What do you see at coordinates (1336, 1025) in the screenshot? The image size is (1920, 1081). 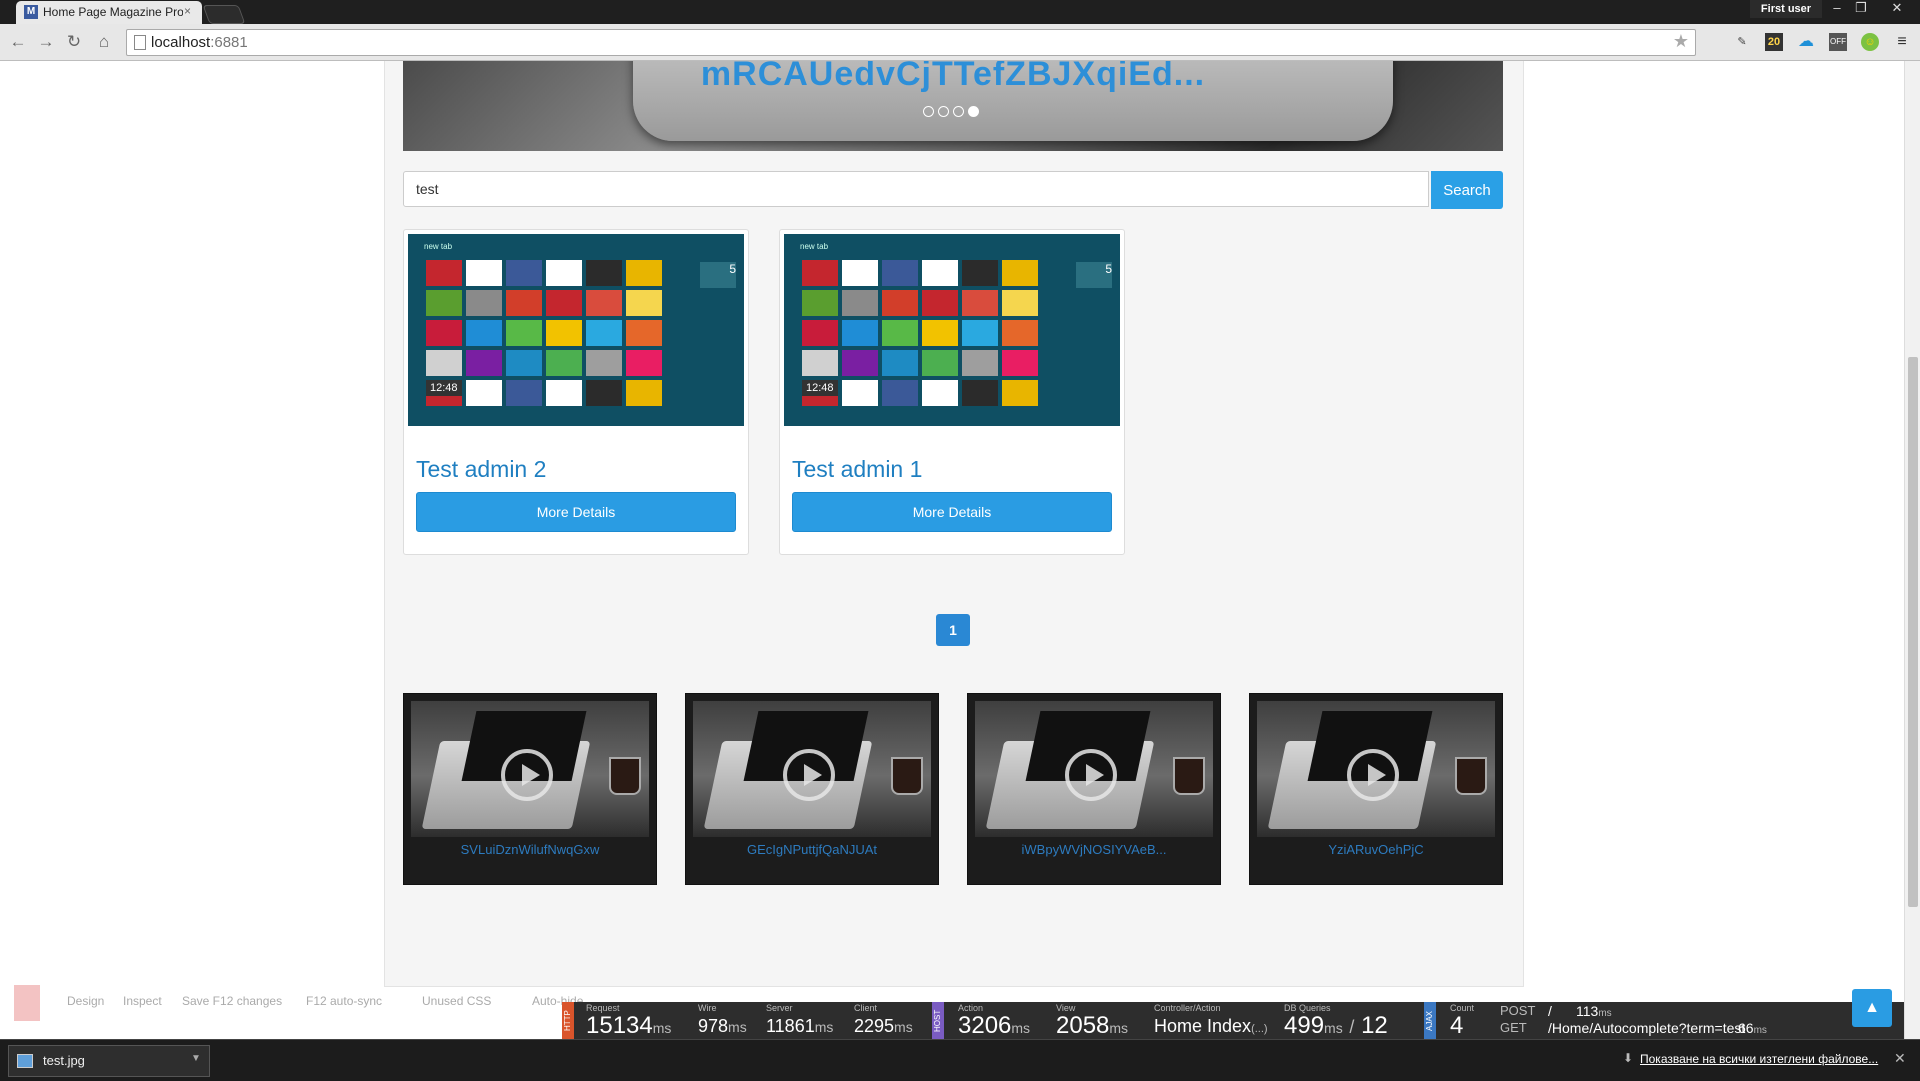 I see `glimpse-db-metric: 499ms / 12` at bounding box center [1336, 1025].